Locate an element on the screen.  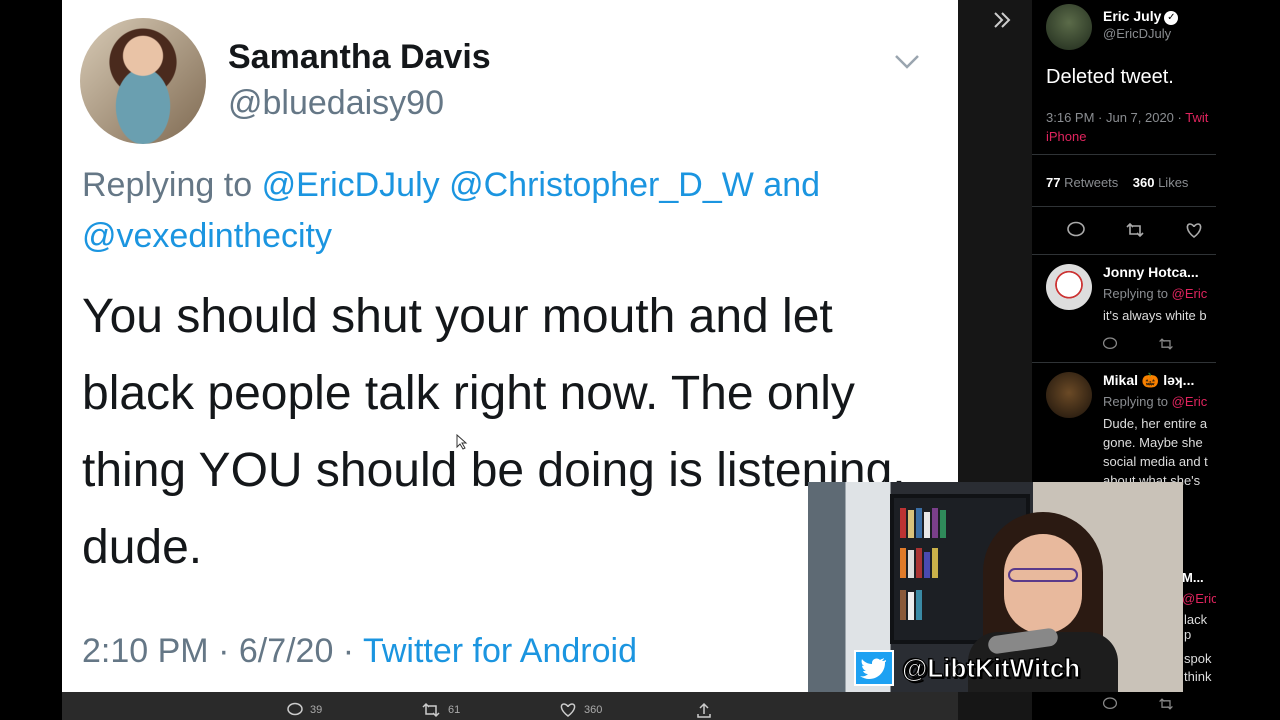
tweet-actions is located at coordinates (1124, 232).